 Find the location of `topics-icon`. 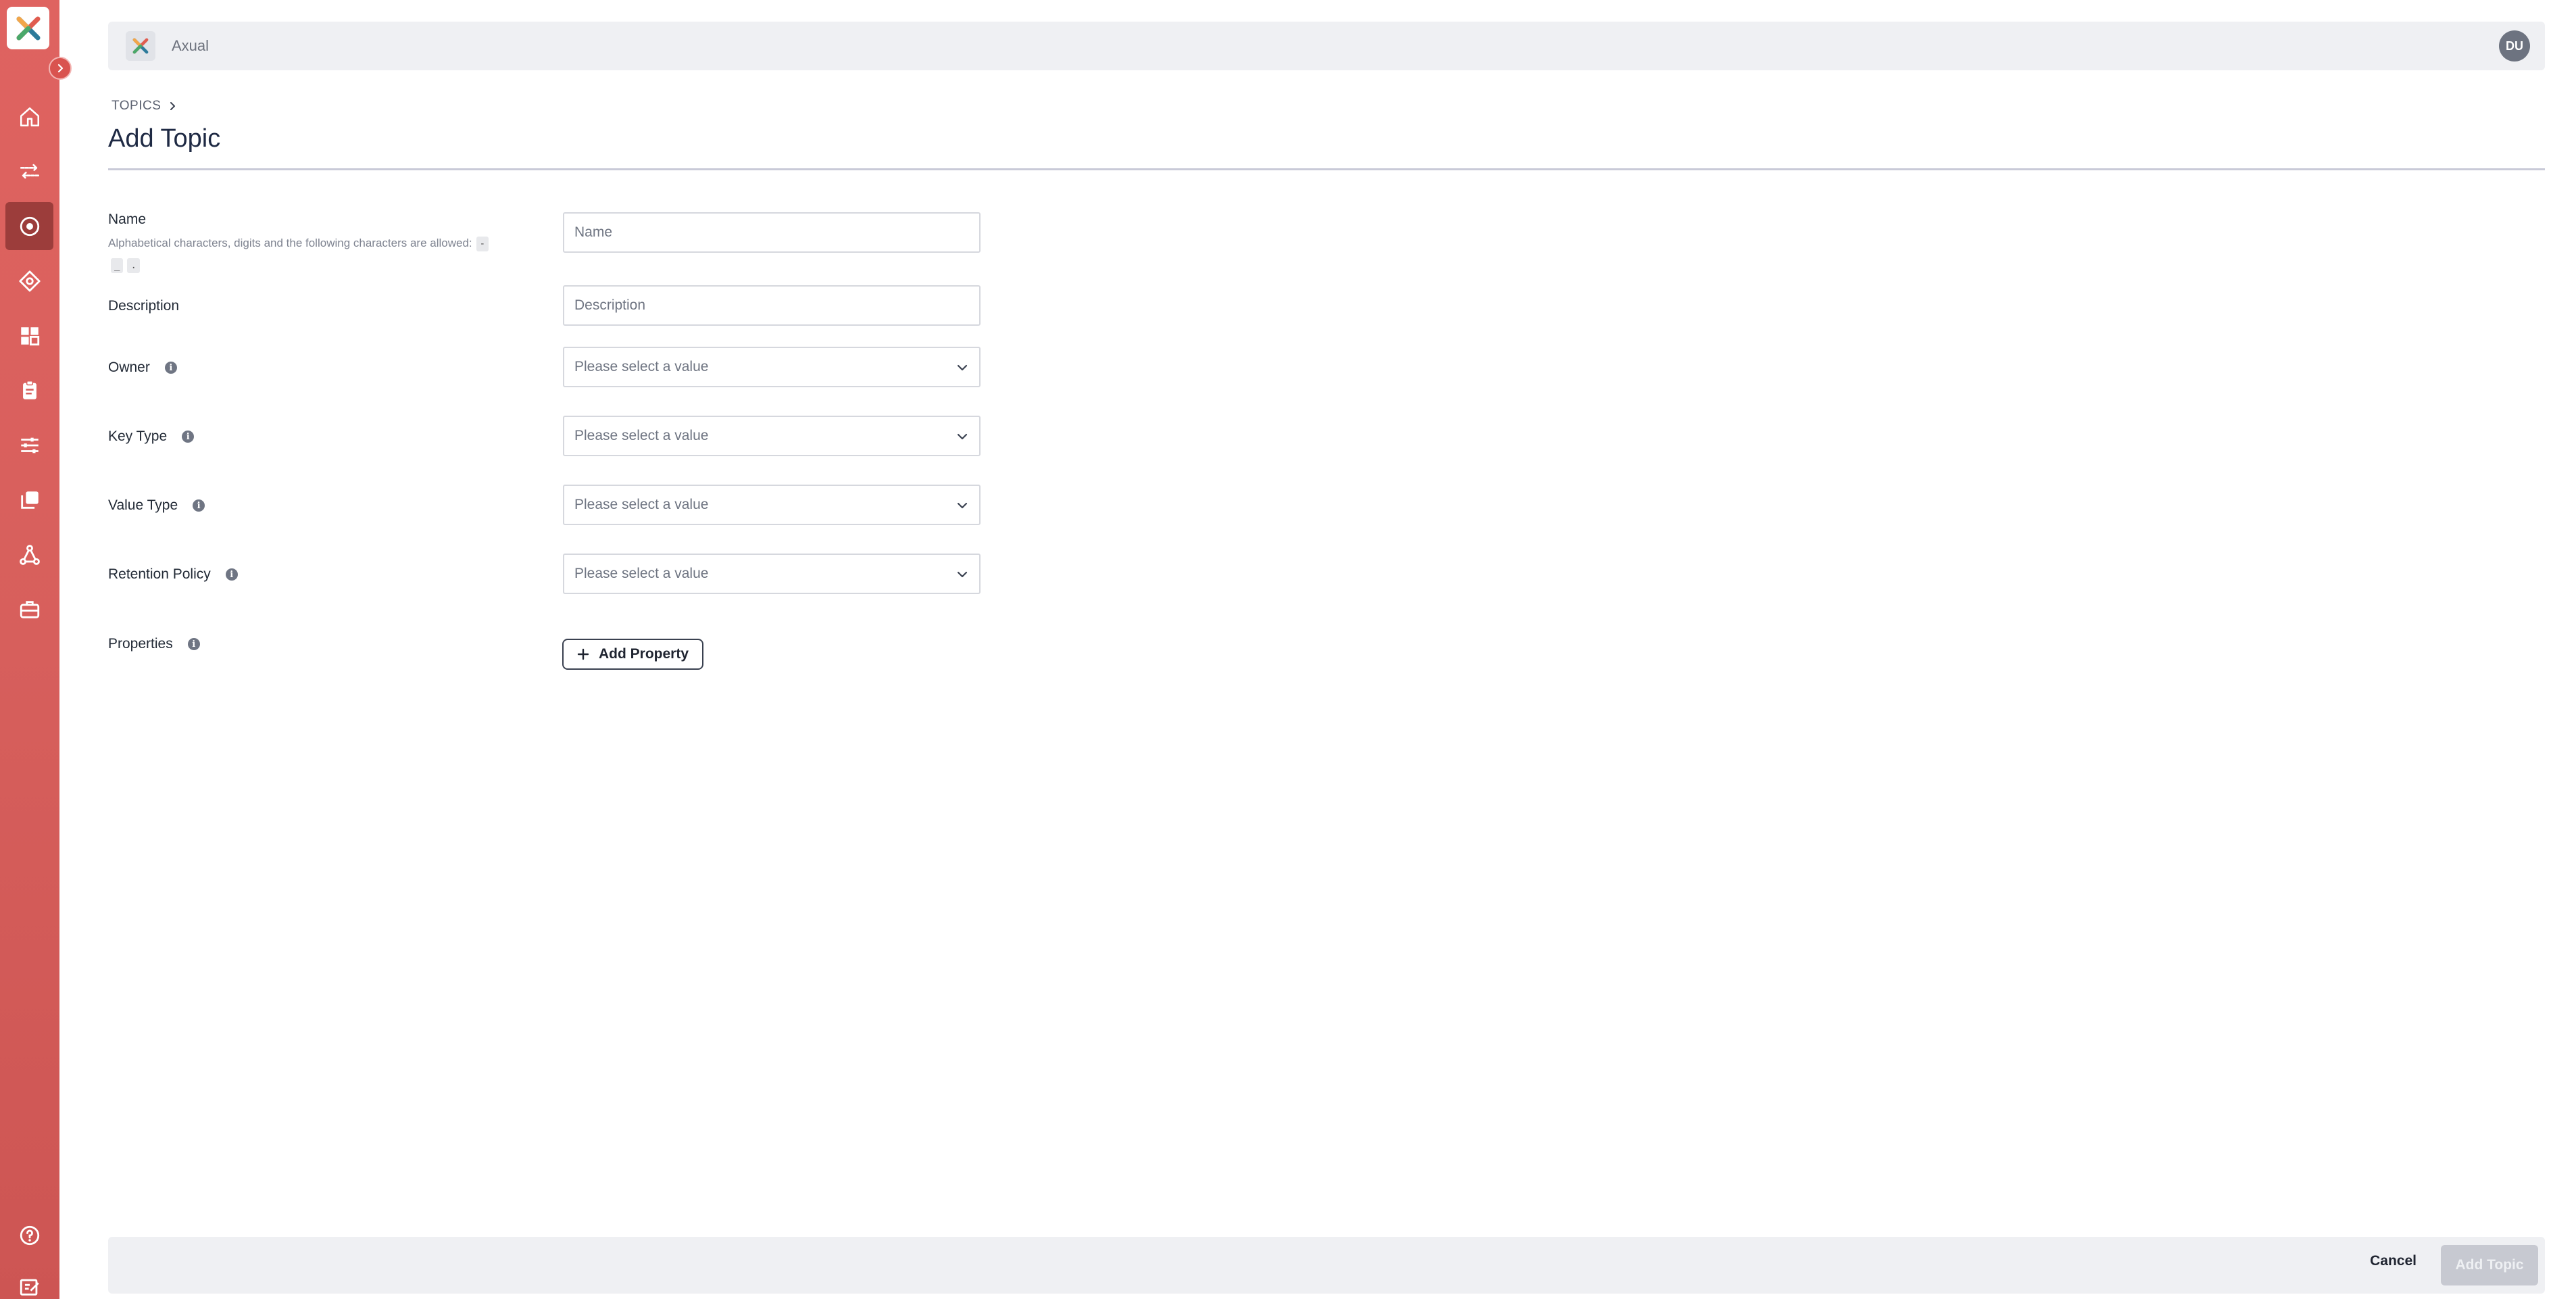

topics-icon is located at coordinates (30, 226).